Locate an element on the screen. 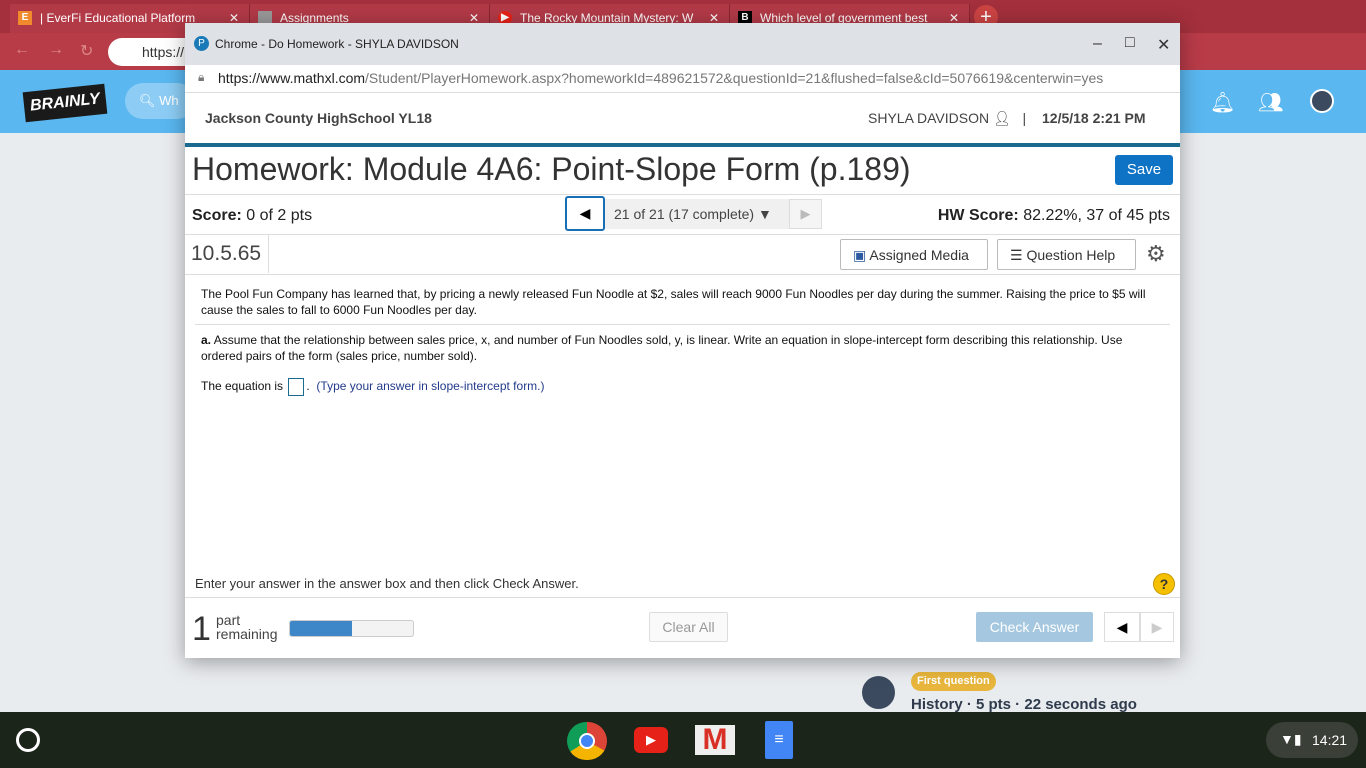 This screenshot has height=768, width=1366. answer-suffix: . is located at coordinates (308, 386).